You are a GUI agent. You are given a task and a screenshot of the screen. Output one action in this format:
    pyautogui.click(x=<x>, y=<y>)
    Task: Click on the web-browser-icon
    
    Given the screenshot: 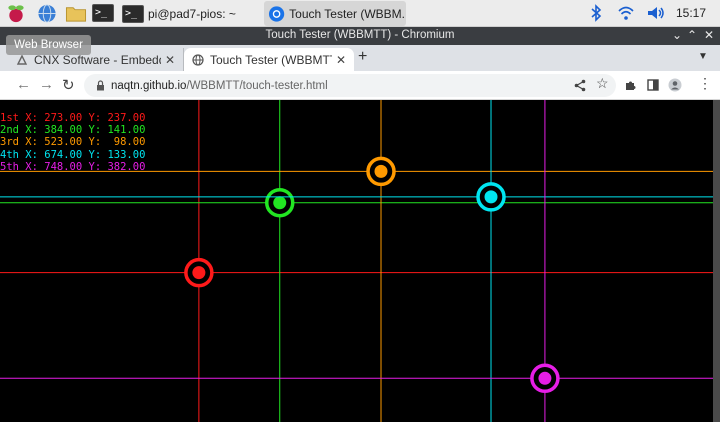 What is the action you would take?
    pyautogui.click(x=47, y=13)
    